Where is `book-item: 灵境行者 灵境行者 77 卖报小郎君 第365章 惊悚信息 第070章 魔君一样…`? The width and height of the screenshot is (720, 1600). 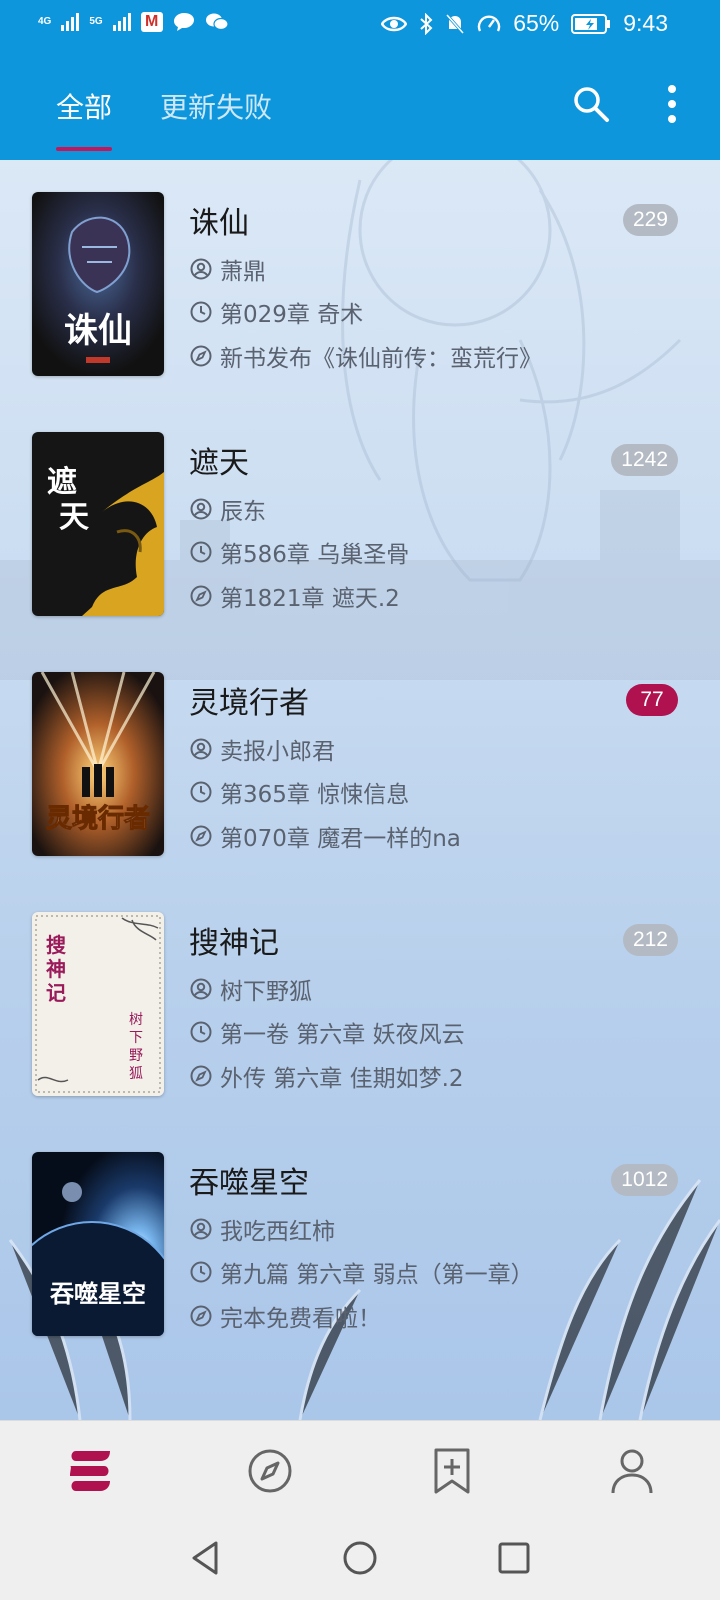
book-item: 灵境行者 灵境行者 77 卖报小郎君 第365章 惊悚信息 第070章 魔君一样… is located at coordinates (360, 772).